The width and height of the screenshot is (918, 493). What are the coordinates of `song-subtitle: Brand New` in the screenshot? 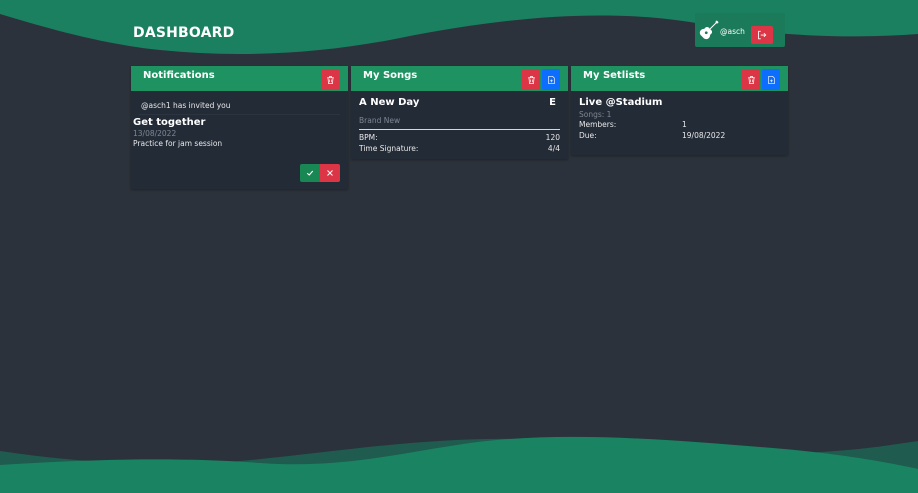 It's located at (380, 120).